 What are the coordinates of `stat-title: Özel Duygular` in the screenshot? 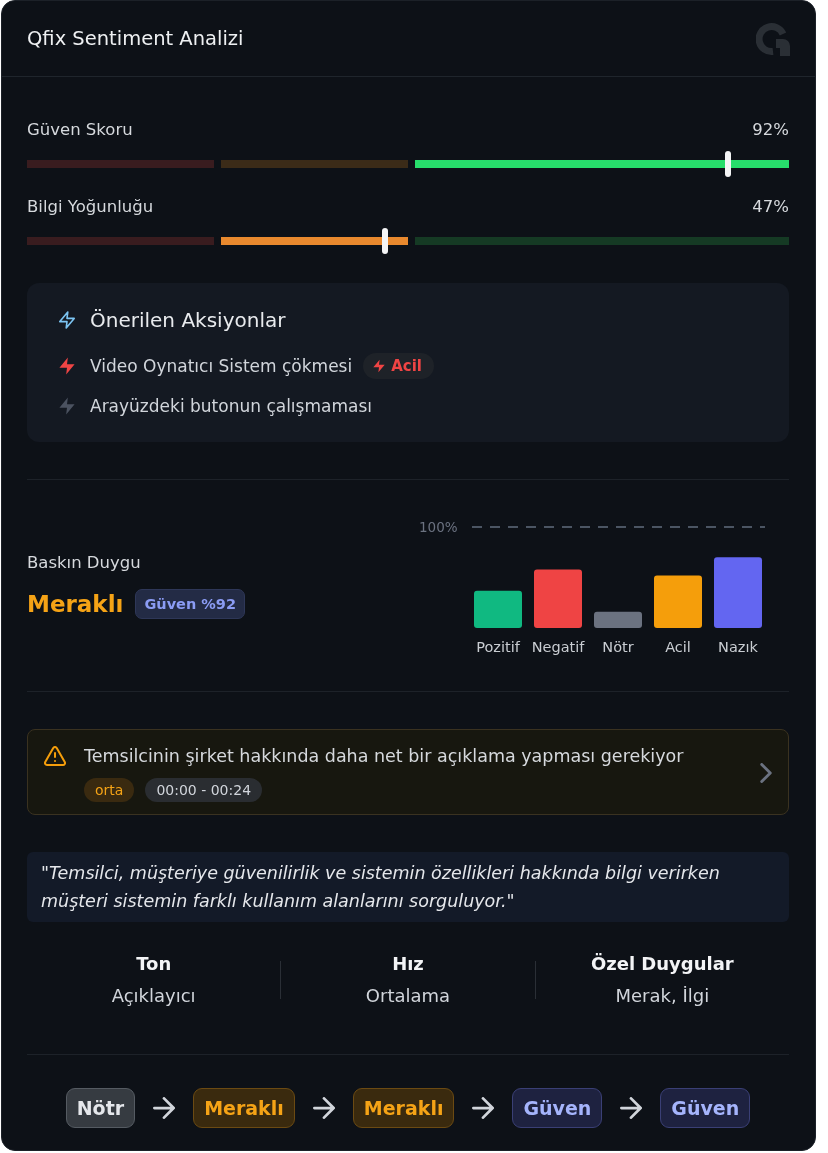 It's located at (662, 964).